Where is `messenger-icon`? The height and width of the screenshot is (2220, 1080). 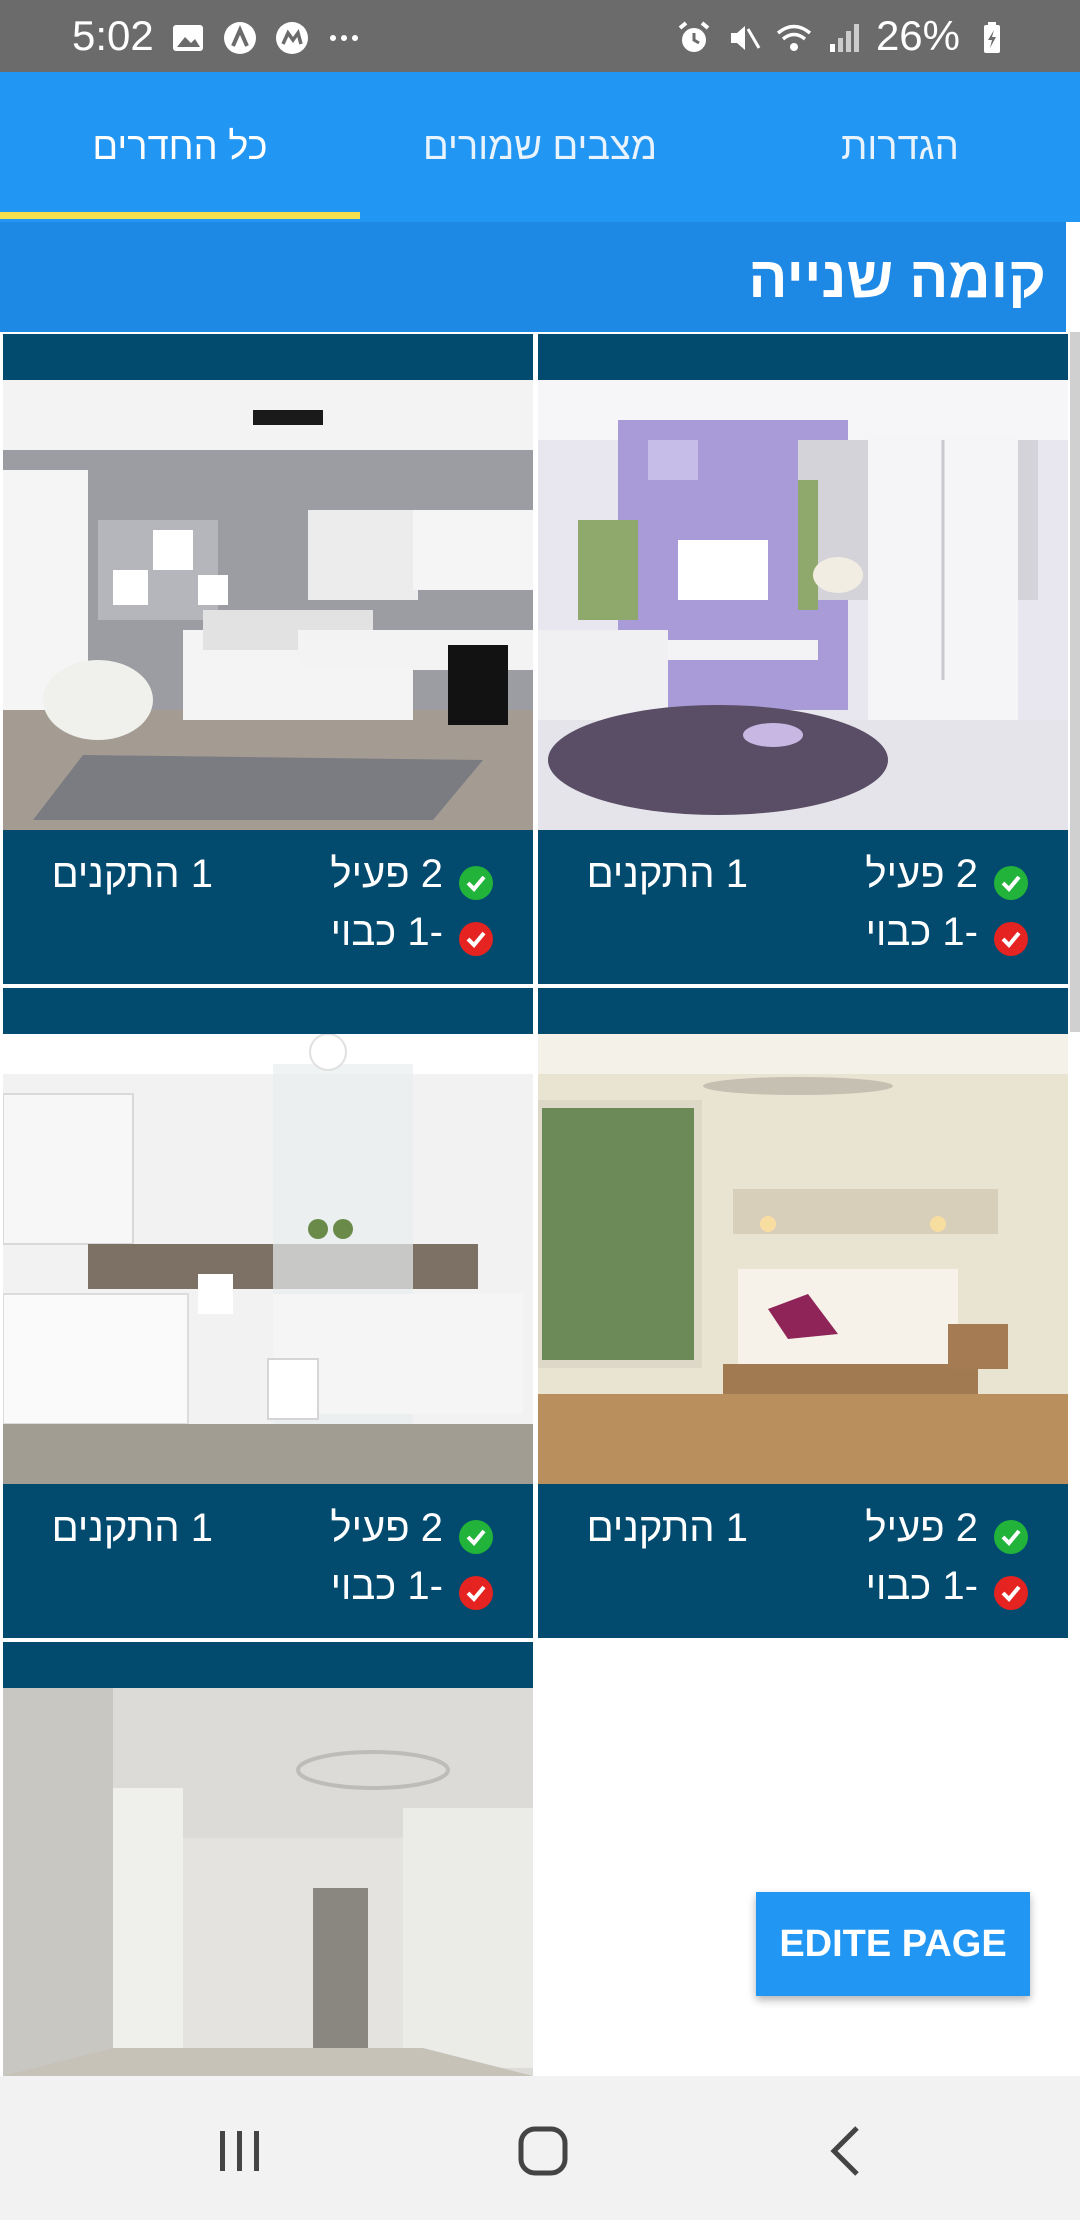 messenger-icon is located at coordinates (292, 36).